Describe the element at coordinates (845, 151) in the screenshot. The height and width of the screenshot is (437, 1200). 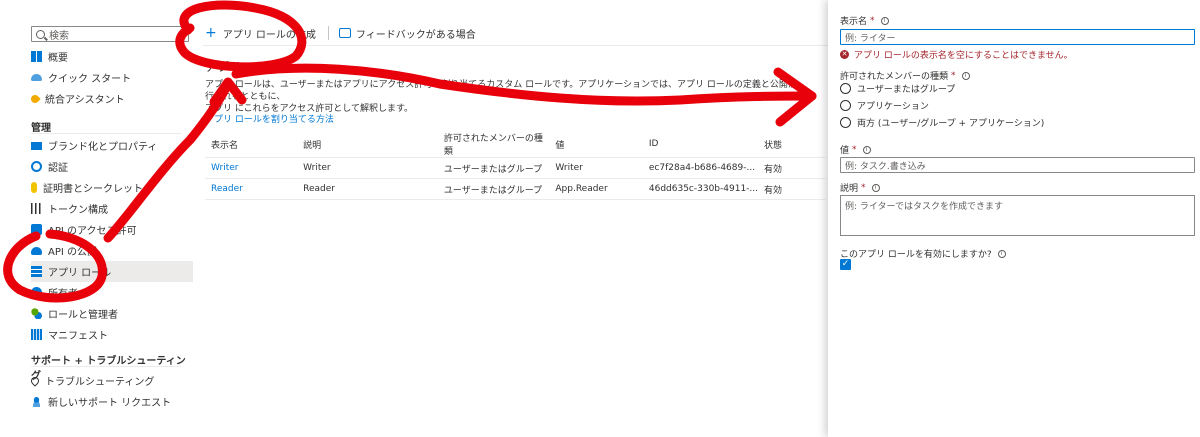
I see `value-label-text: 値` at that location.